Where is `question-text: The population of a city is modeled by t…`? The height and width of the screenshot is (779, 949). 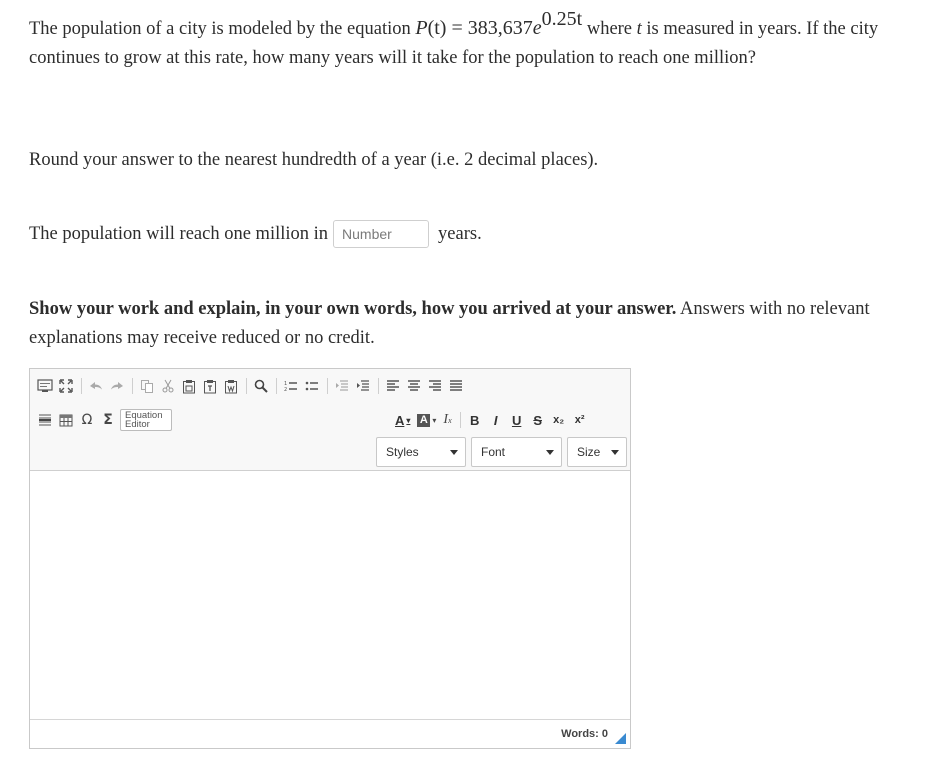
question-text: The population of a city is modeled by t… is located at coordinates (454, 40).